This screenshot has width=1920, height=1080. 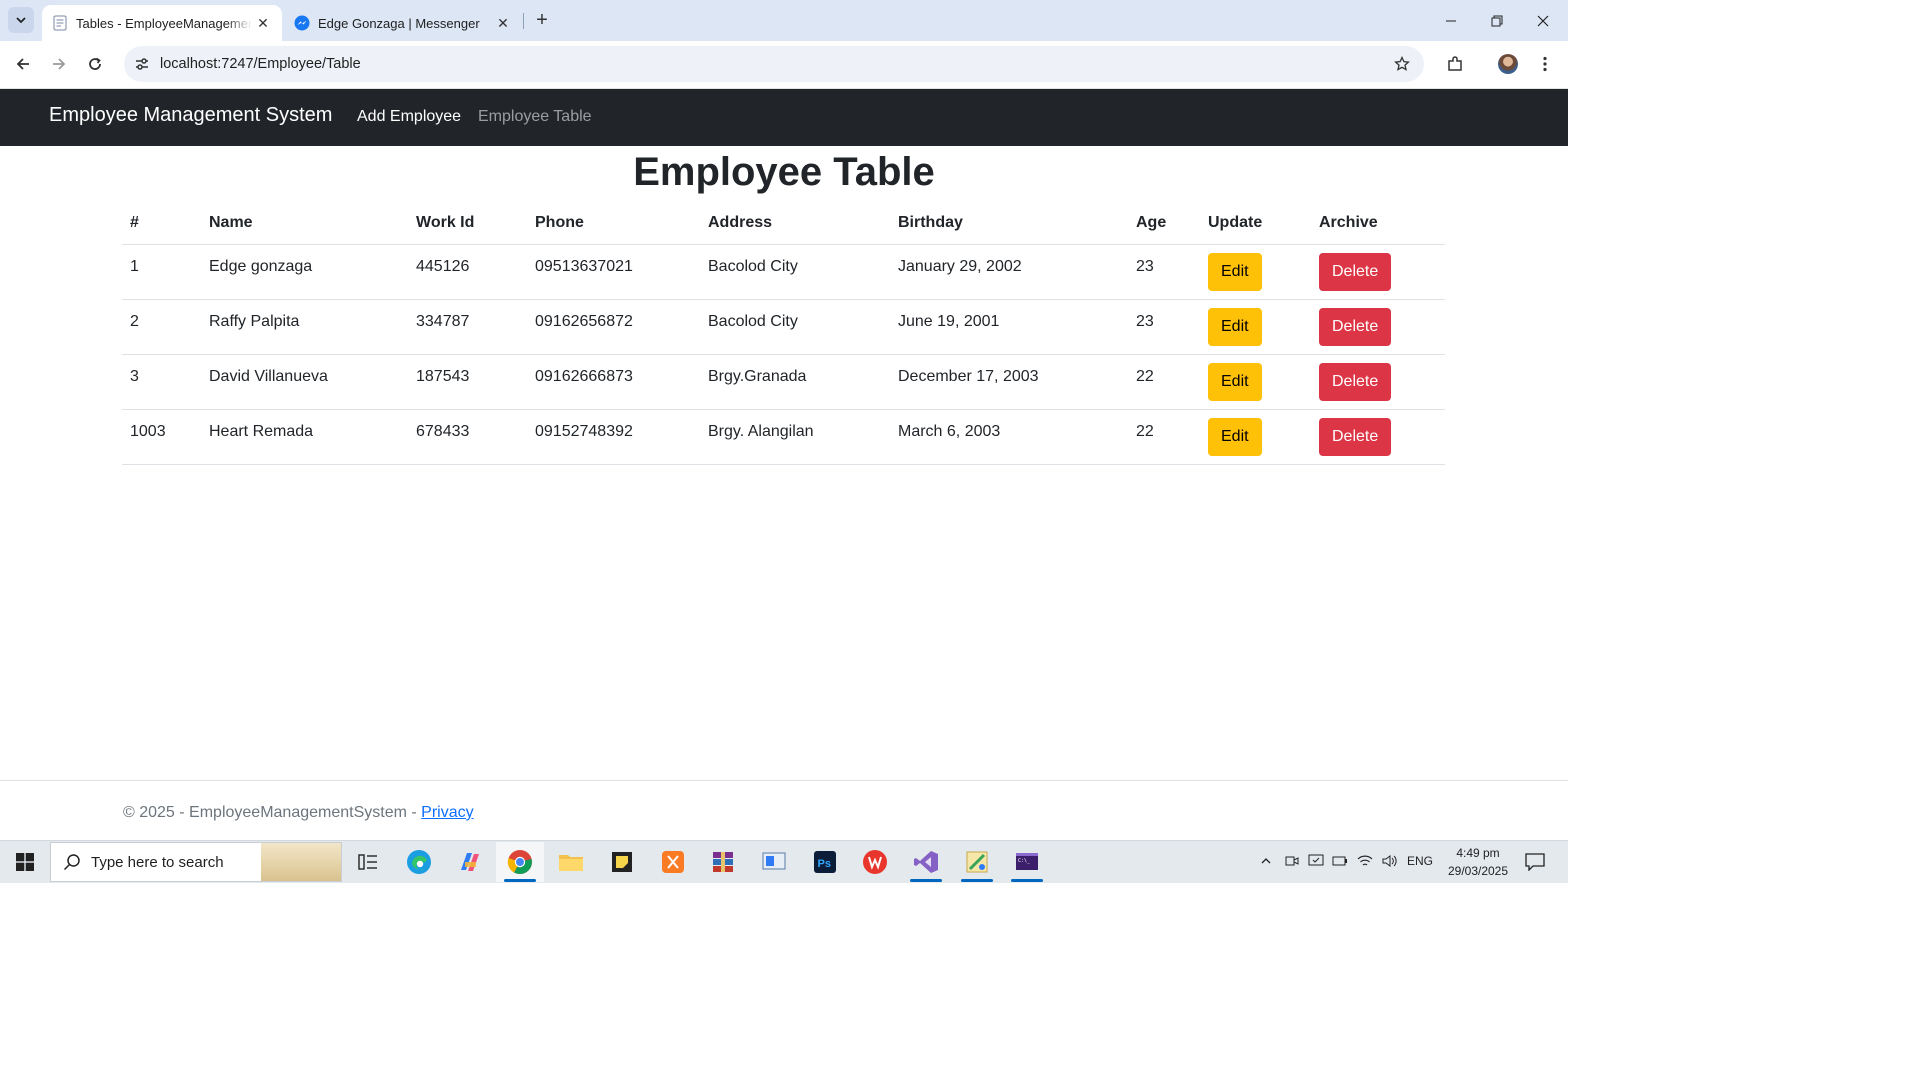 I want to click on taskbar-app-photoshop: Ps, so click(x=825, y=862).